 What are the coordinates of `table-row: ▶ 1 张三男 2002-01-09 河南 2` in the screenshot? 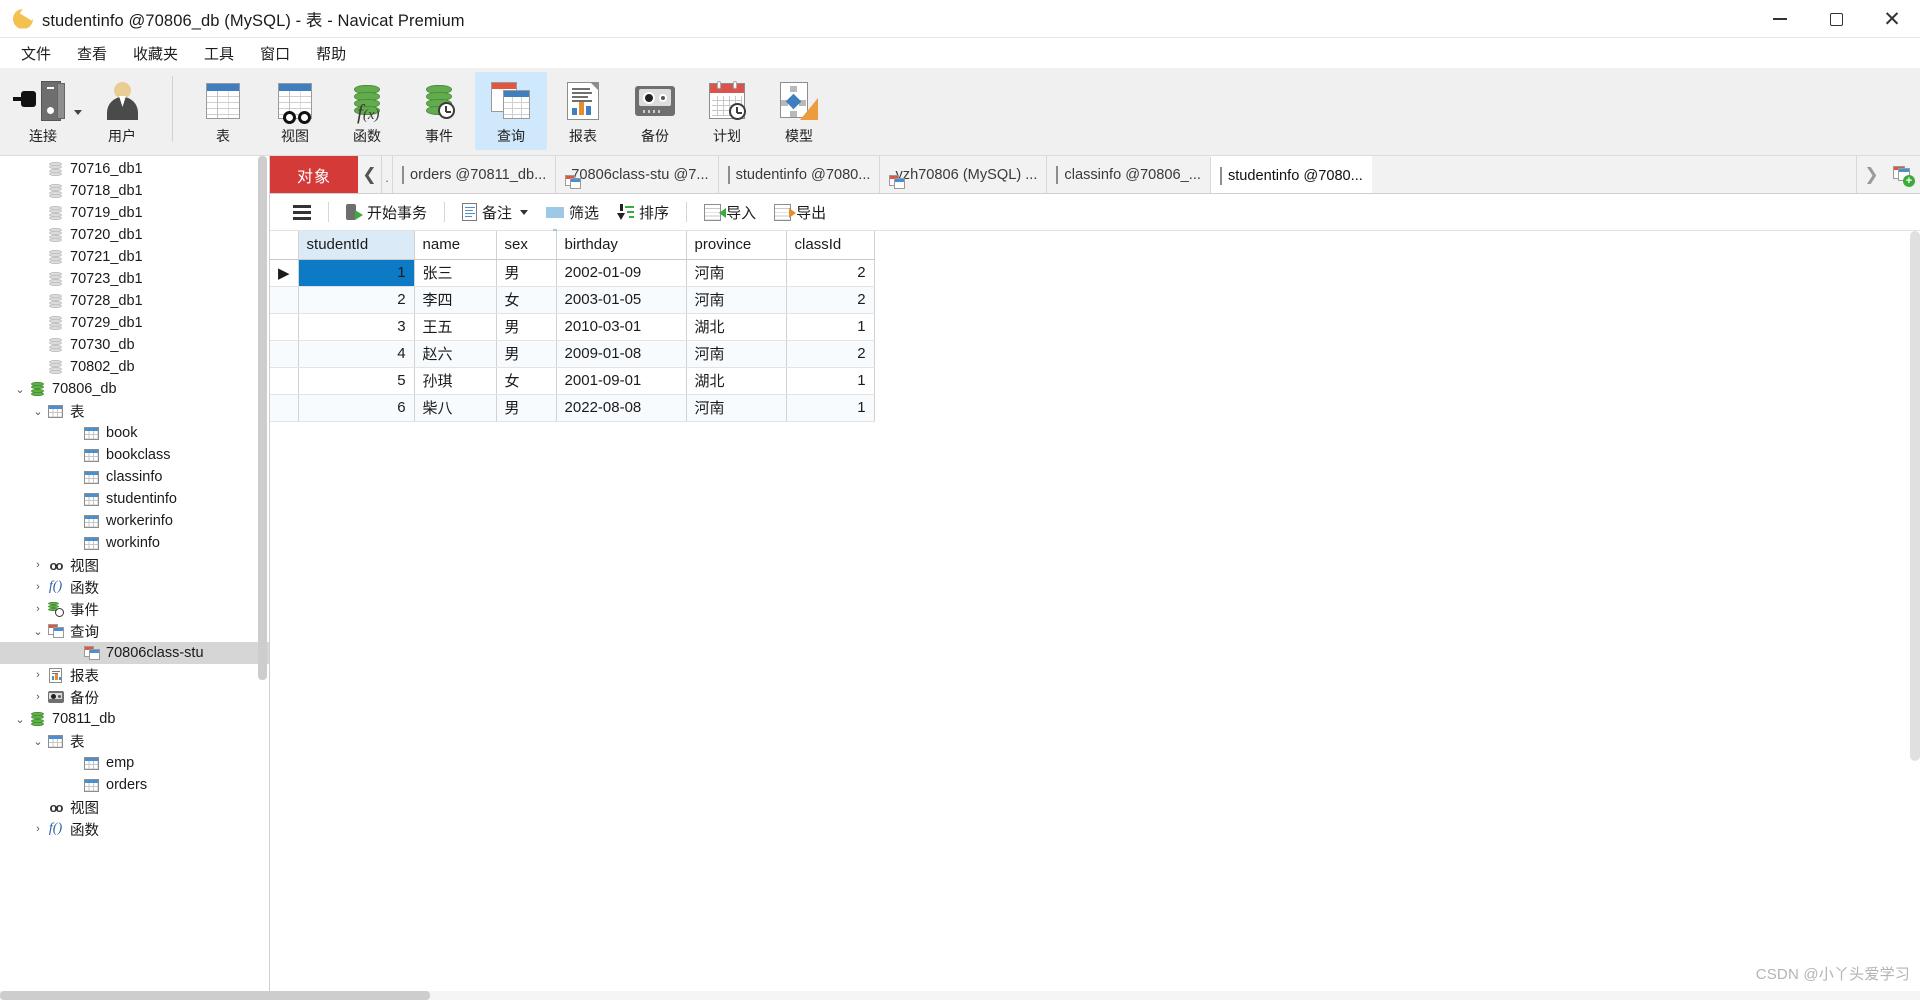 It's located at (572, 273).